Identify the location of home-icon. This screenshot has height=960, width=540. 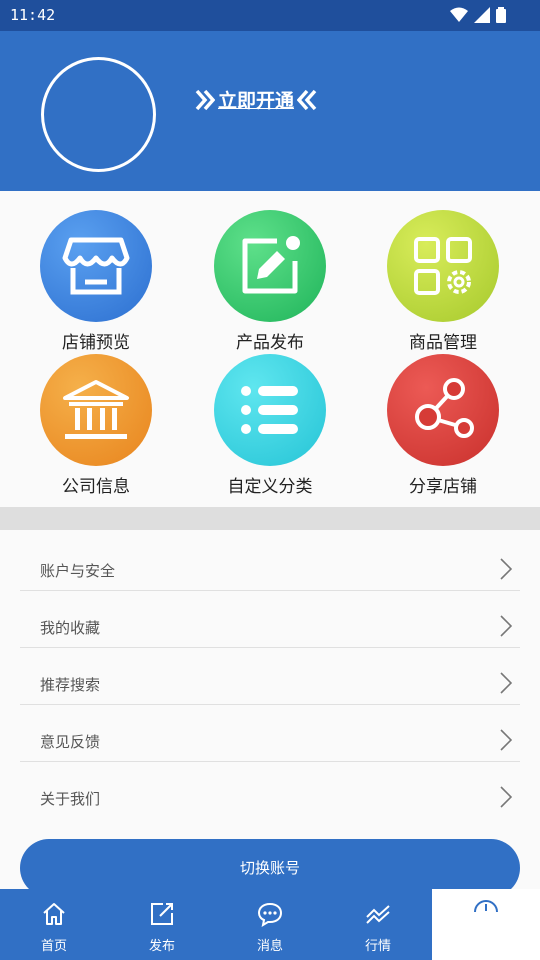
(54, 914).